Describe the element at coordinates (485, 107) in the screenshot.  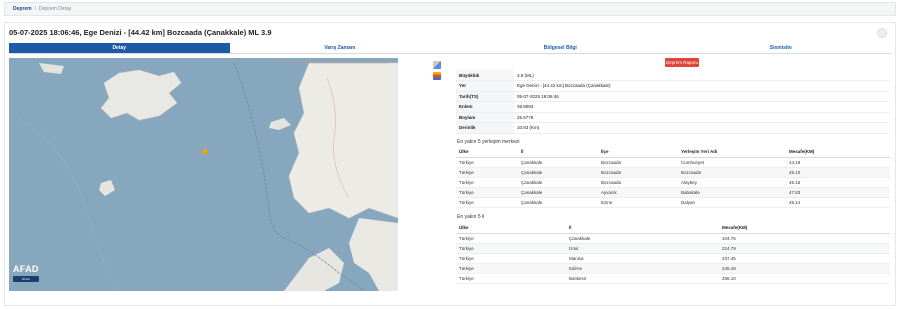
I see `info-key: Enlem` at that location.